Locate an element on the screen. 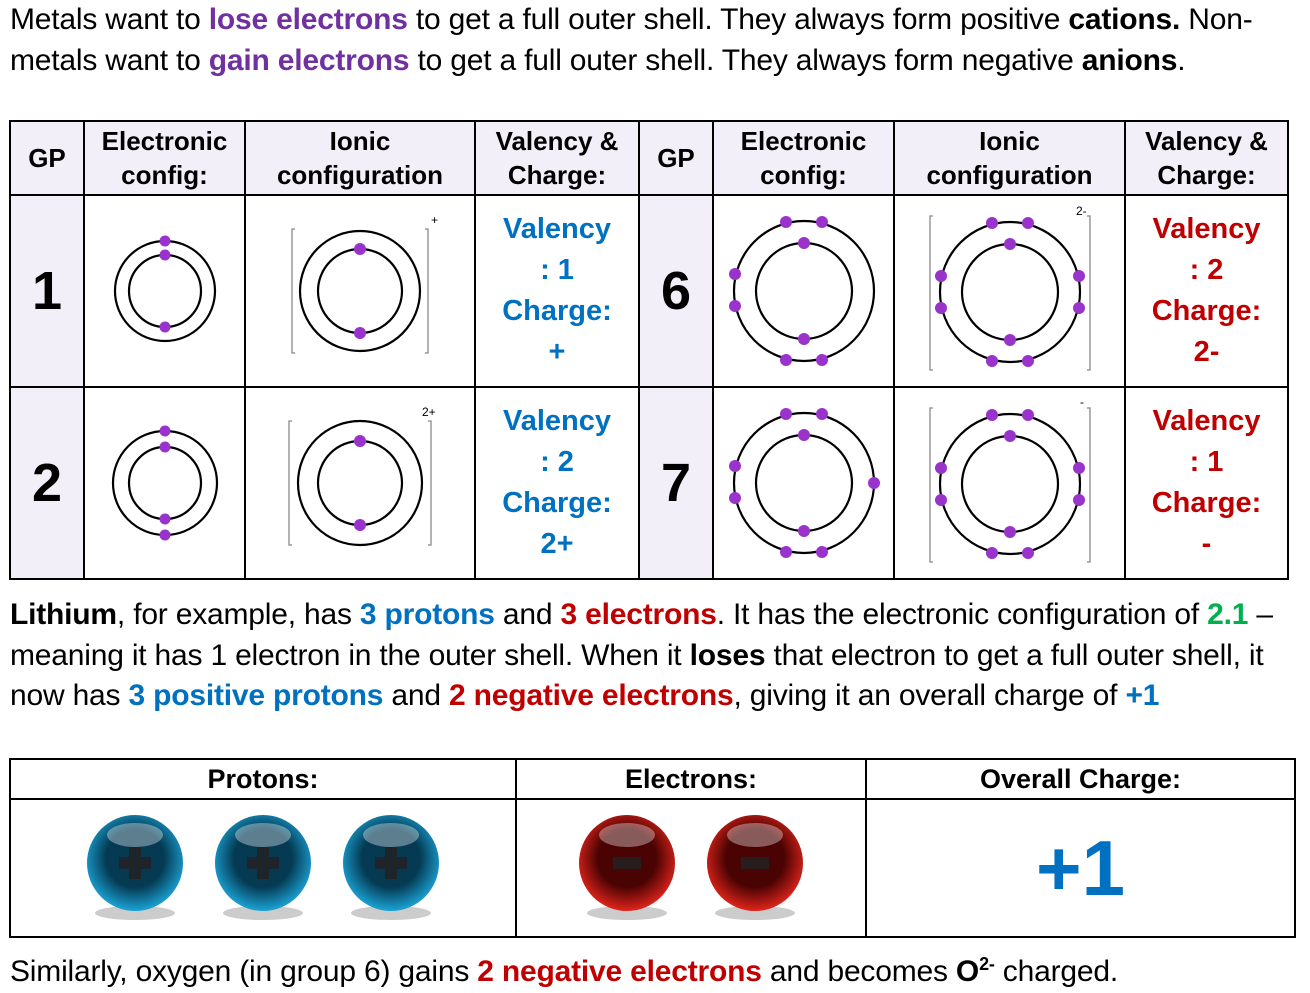 The width and height of the screenshot is (1310, 993). intro-text: . is located at coordinates (1181, 60).